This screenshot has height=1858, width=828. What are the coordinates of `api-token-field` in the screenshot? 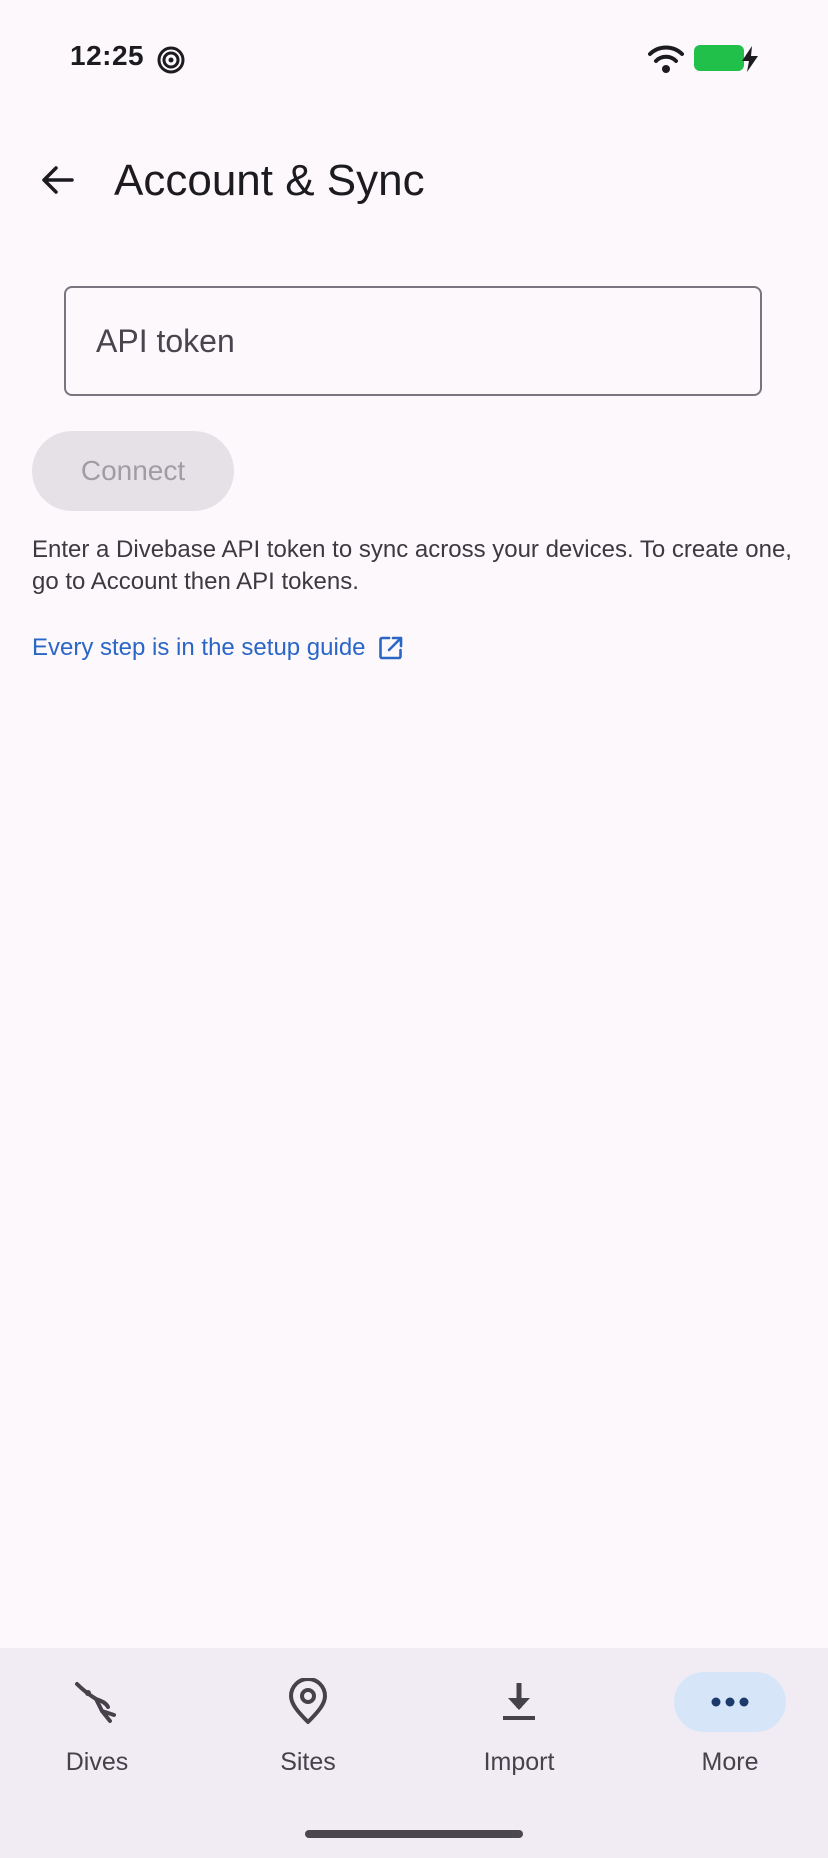 It's located at (413, 341).